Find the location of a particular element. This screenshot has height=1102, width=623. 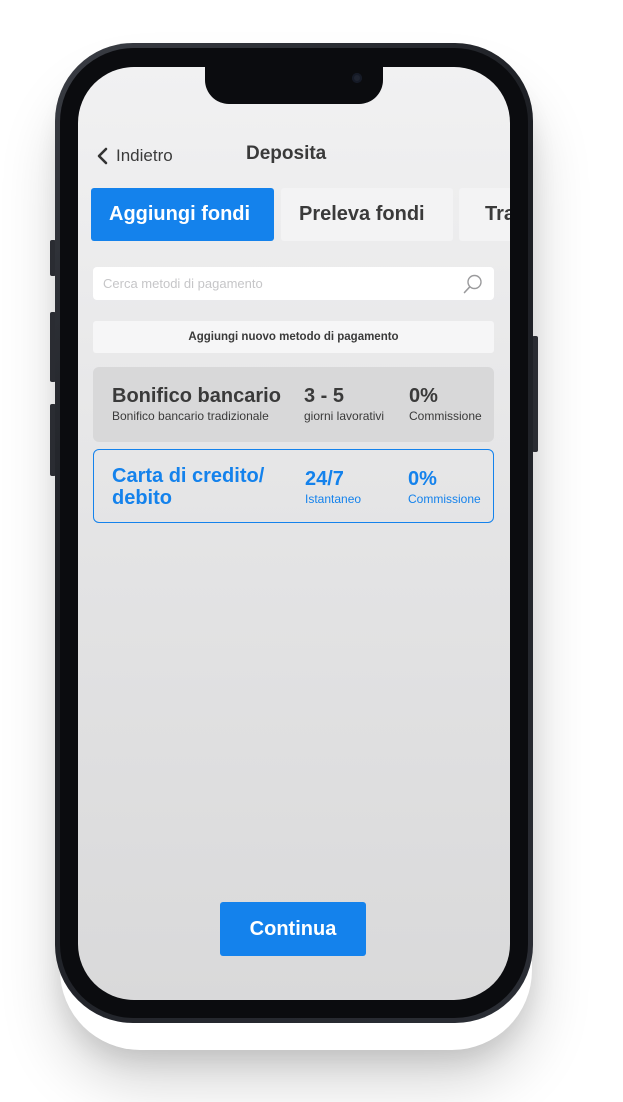

method-name: Bonifico bancario is located at coordinates (196, 396).